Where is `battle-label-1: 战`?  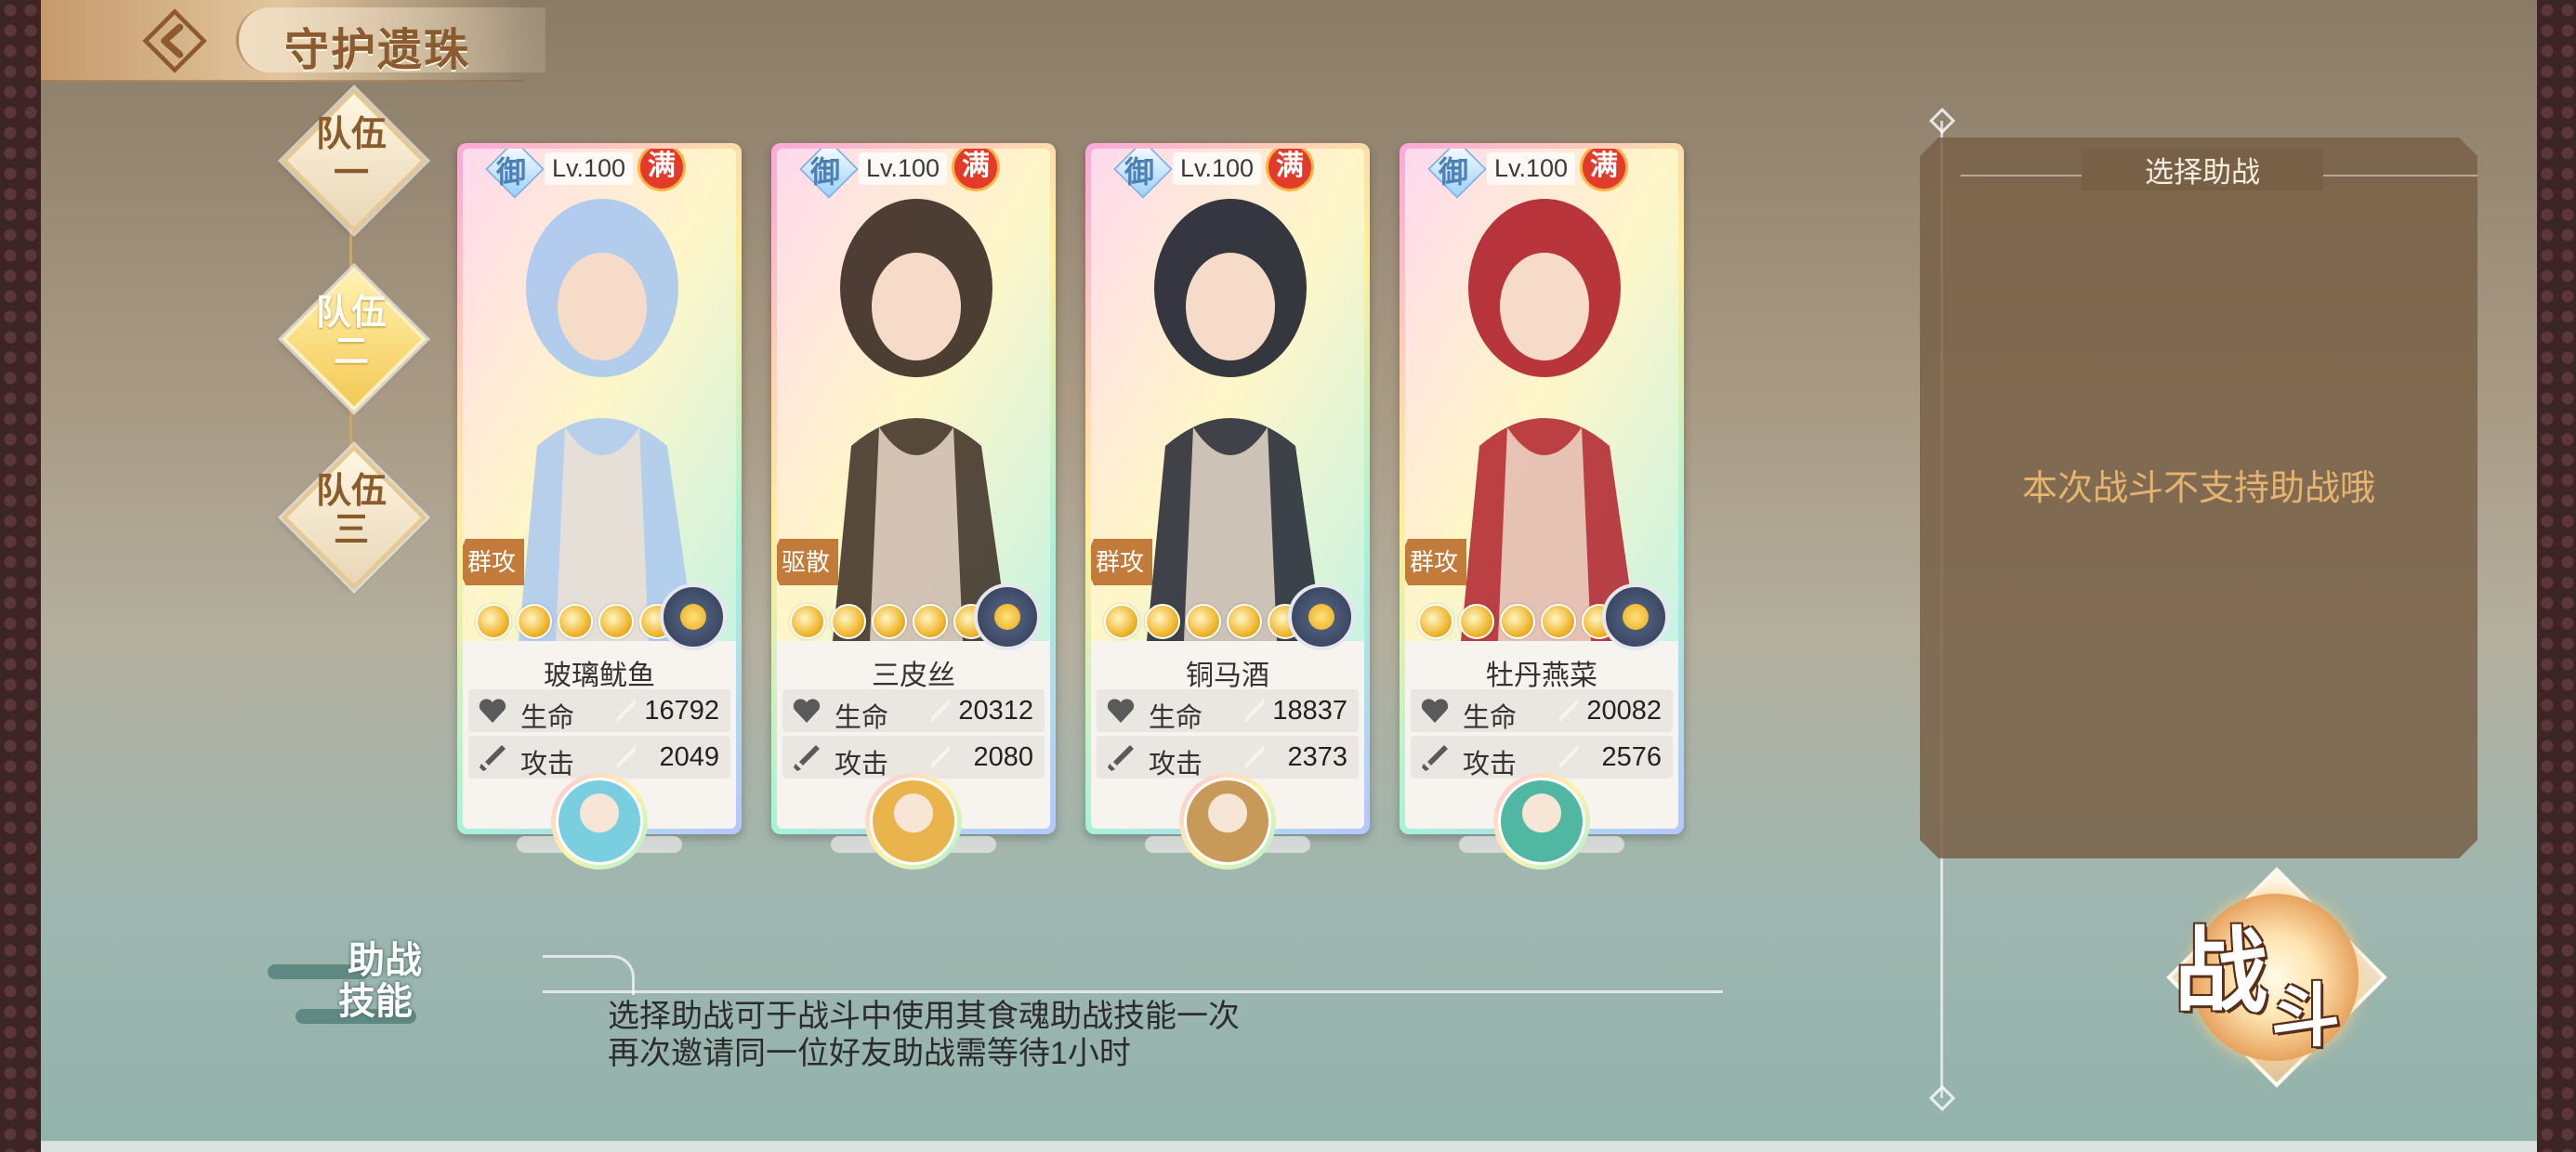 battle-label-1: 战 is located at coordinates (2221, 972).